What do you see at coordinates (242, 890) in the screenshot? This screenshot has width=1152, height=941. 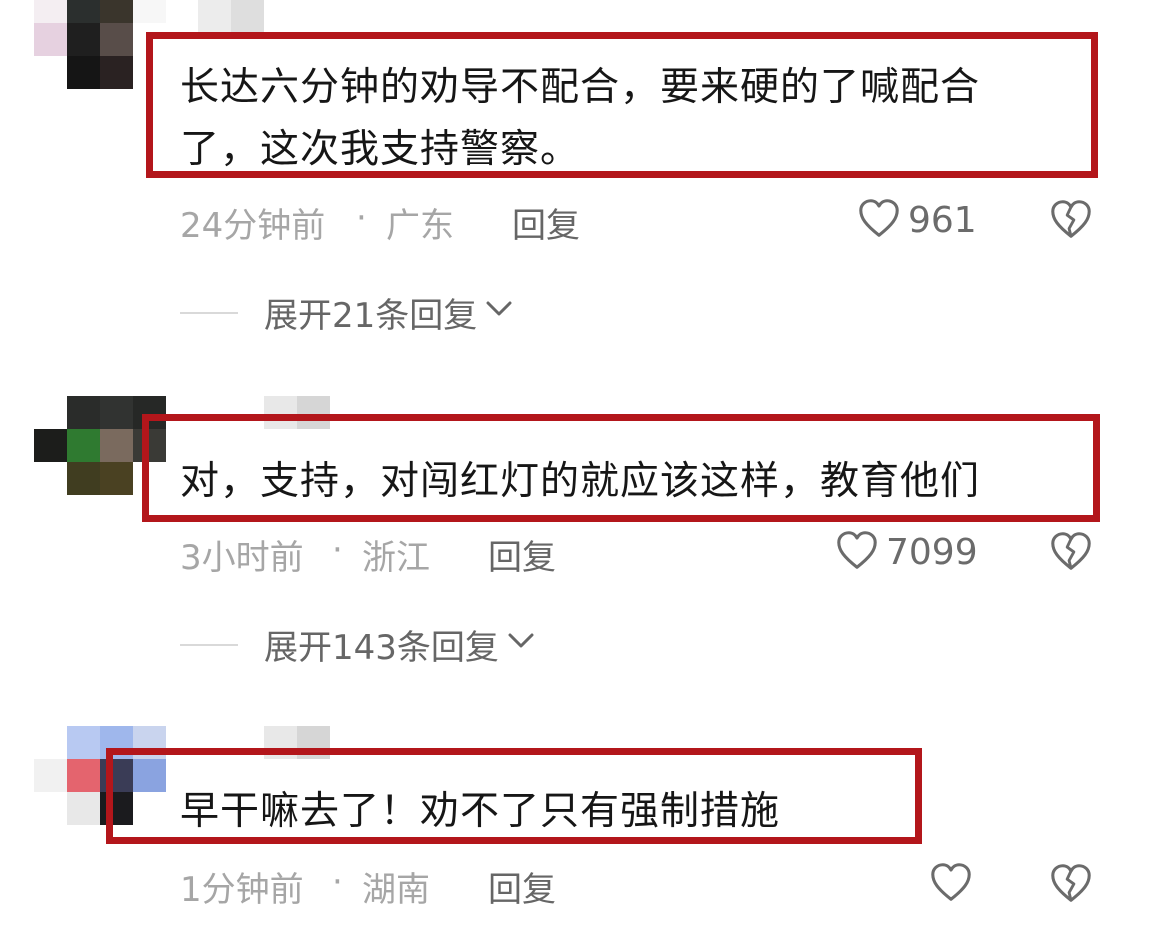 I see `comment-time: 1分钟前` at bounding box center [242, 890].